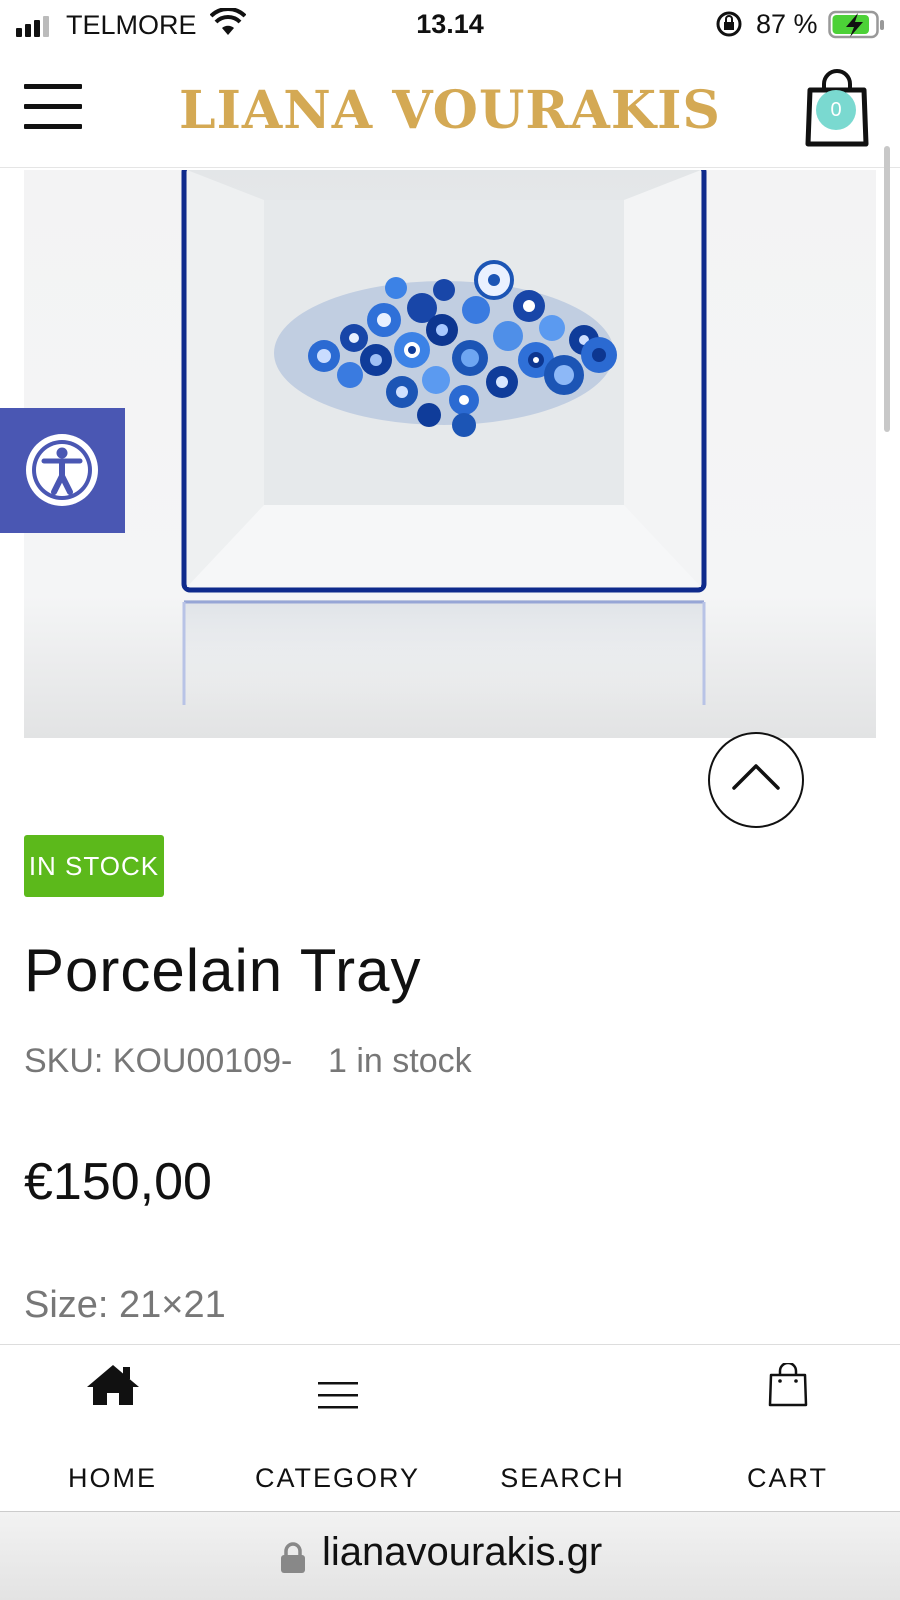  Describe the element at coordinates (756, 777) in the screenshot. I see `chevron-up-icon` at that location.